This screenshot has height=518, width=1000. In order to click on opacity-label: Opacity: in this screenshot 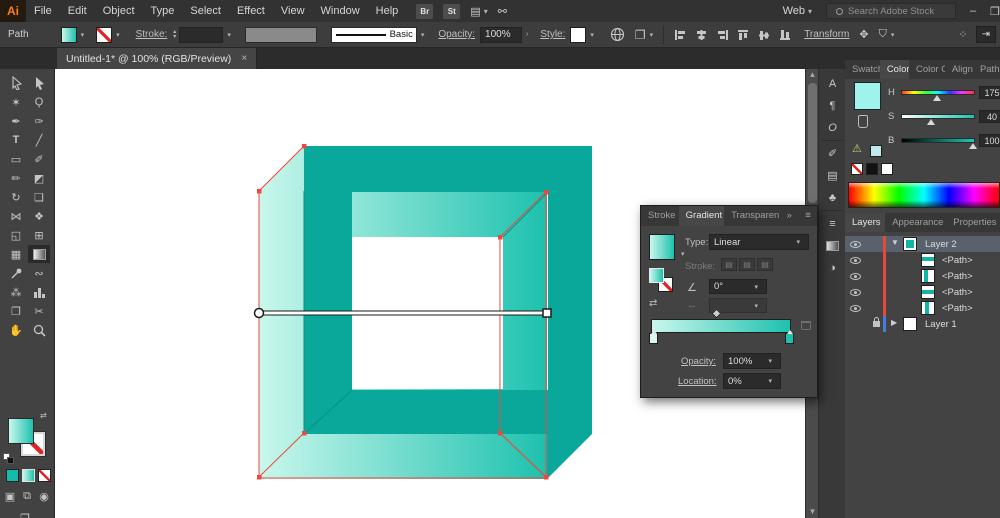, I will do `click(456, 34)`.